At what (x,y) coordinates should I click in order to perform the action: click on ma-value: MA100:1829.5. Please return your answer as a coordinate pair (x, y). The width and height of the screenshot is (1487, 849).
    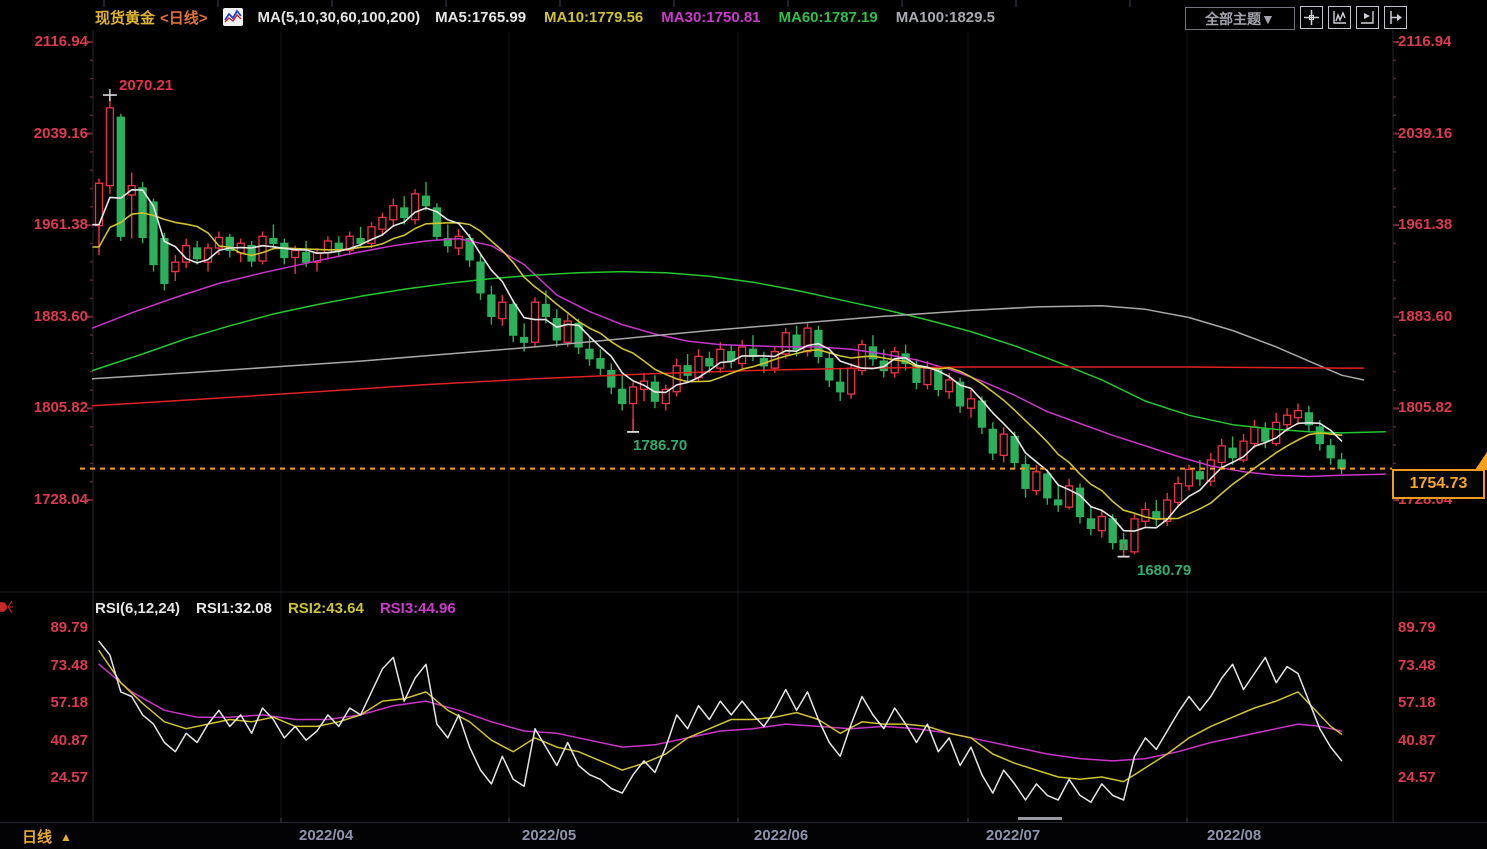
    Looking at the image, I should click on (945, 17).